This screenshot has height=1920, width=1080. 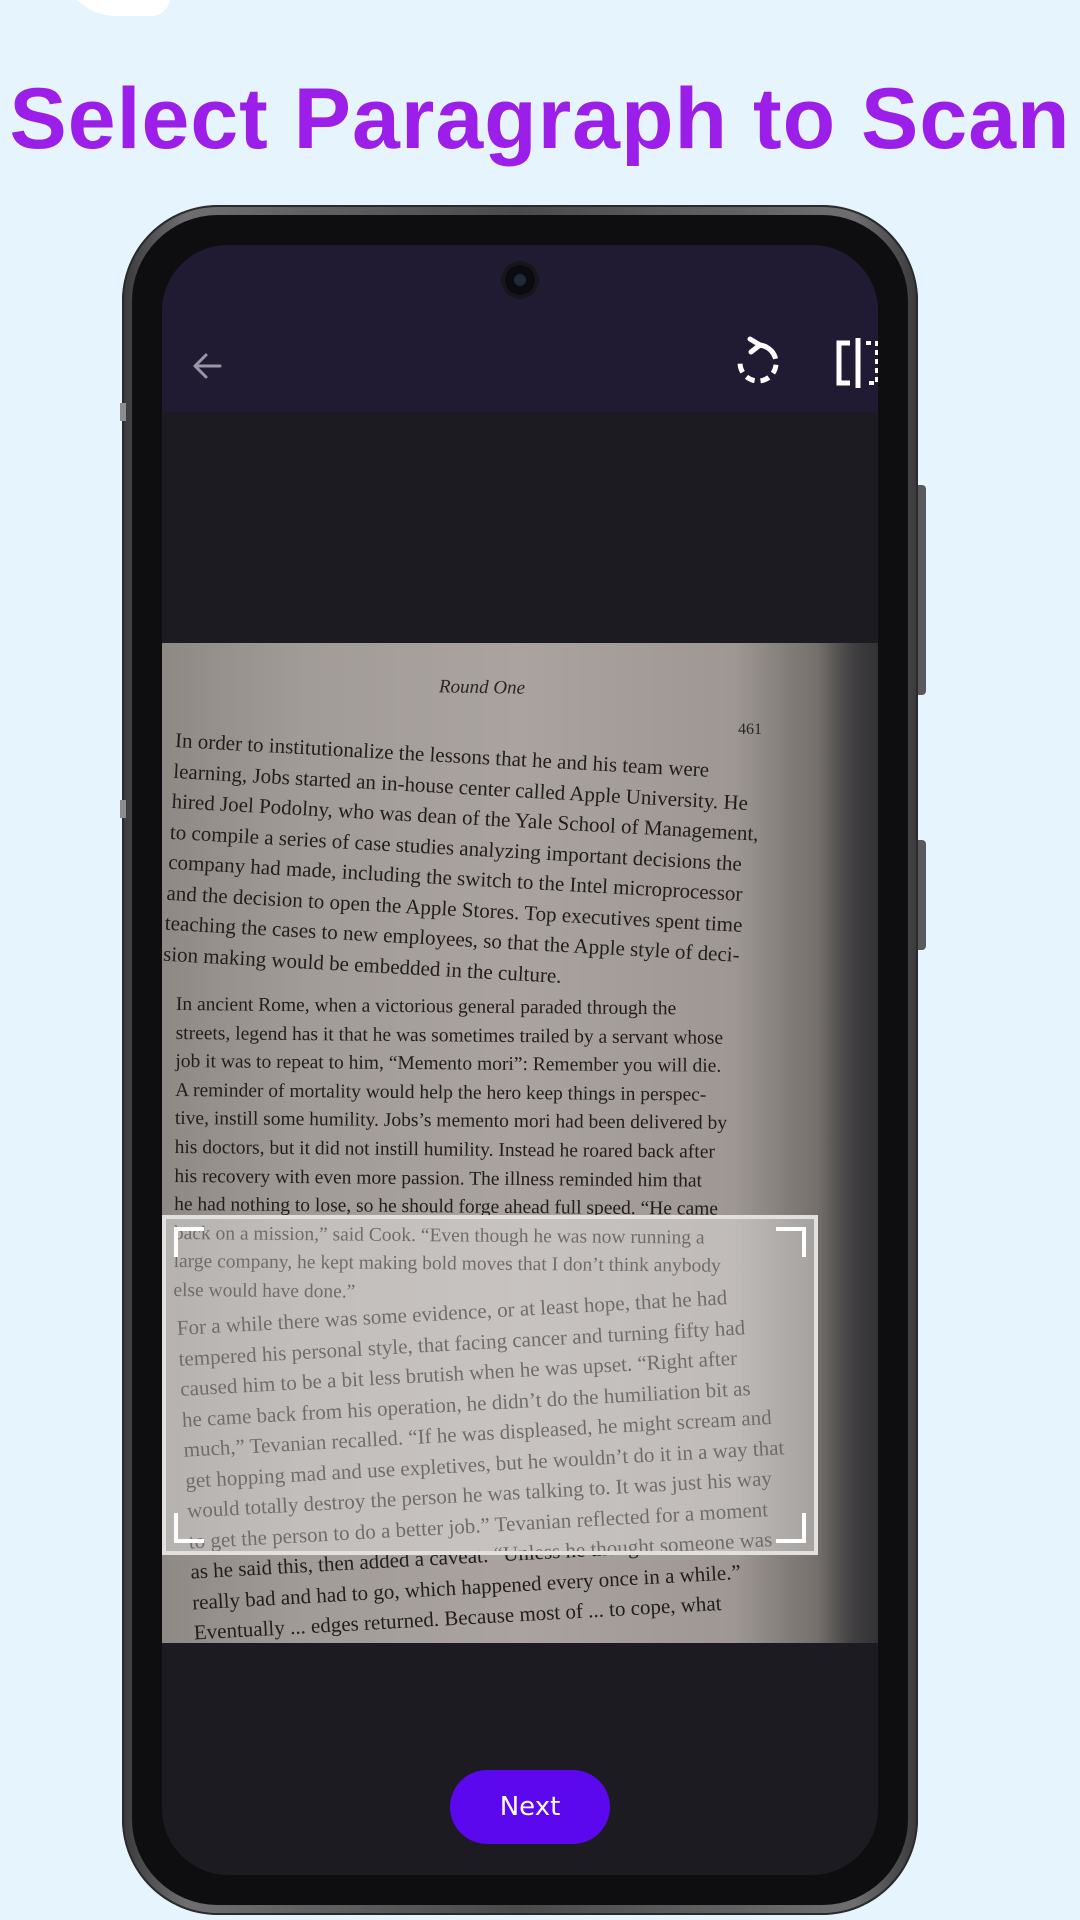 I want to click on rotate-clockwise-icon, so click(x=758, y=360).